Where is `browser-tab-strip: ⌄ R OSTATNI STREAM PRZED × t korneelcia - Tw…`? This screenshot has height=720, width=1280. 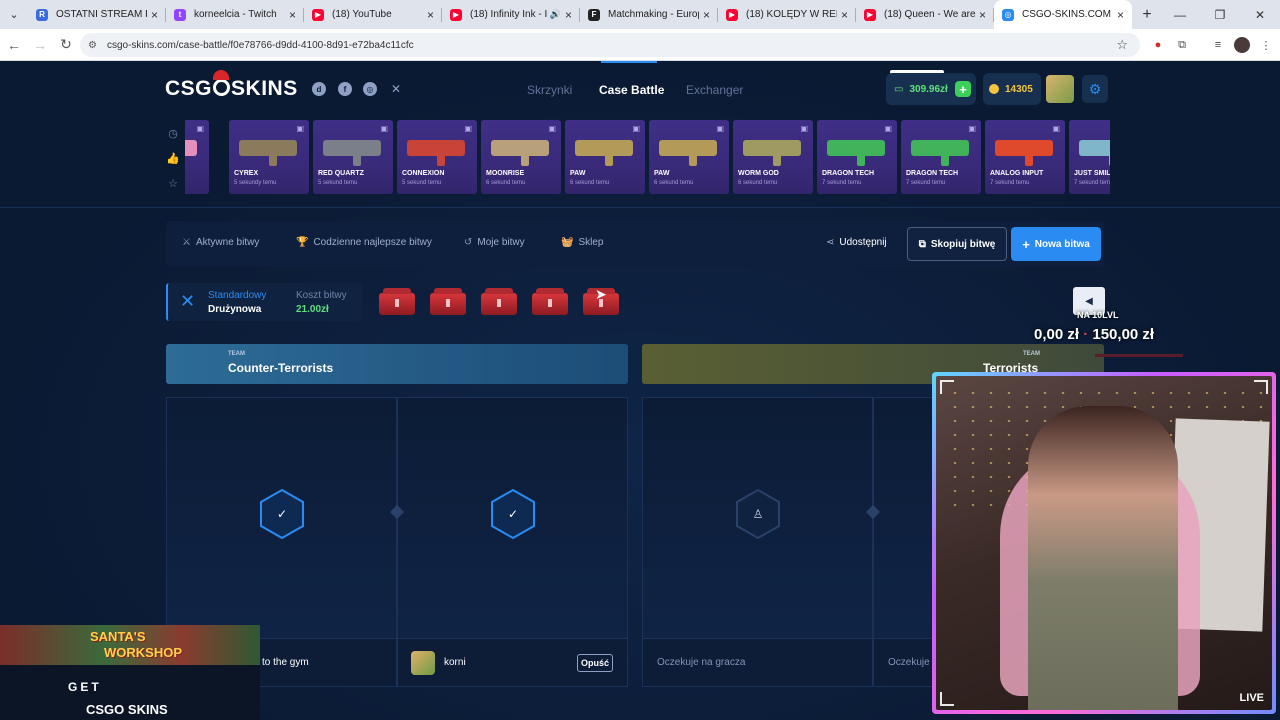
browser-tab-strip: ⌄ R OSTATNI STREAM PRZED × t korneelcia - Tw… is located at coordinates (640, 14).